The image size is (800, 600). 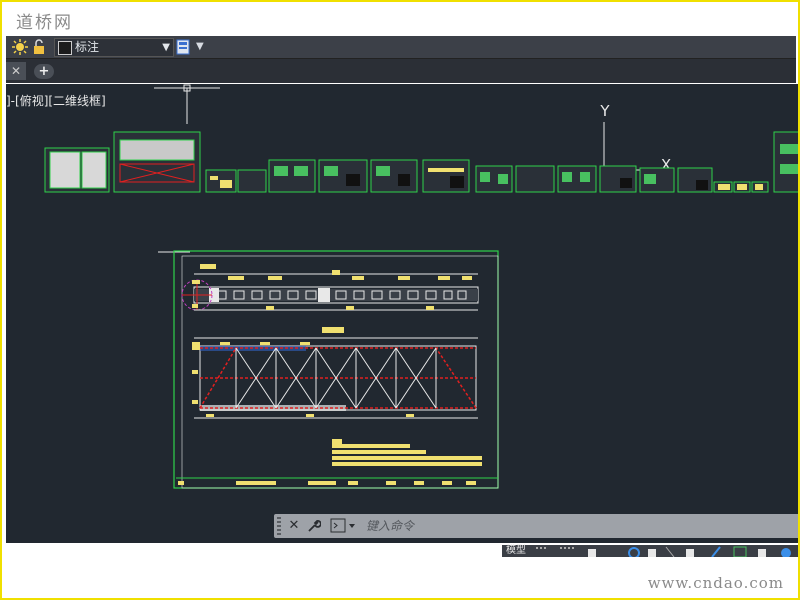 I want to click on plan-view, so click(x=330, y=292).